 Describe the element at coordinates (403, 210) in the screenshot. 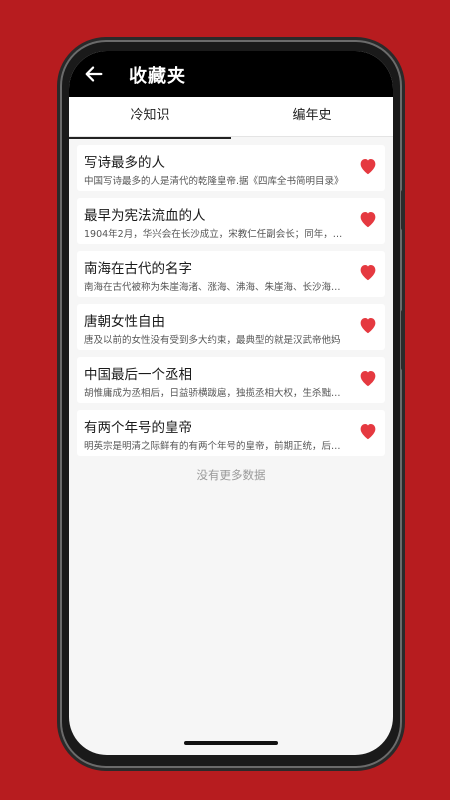

I see `volume-button` at that location.